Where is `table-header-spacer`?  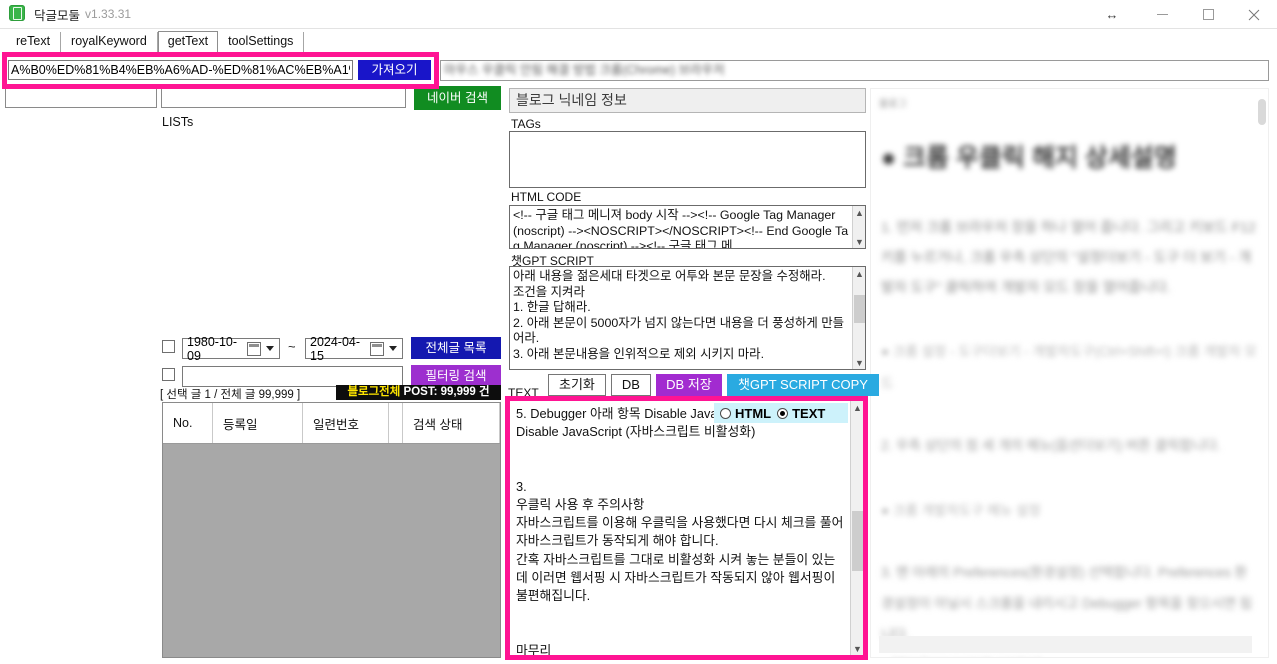 table-header-spacer is located at coordinates (396, 423).